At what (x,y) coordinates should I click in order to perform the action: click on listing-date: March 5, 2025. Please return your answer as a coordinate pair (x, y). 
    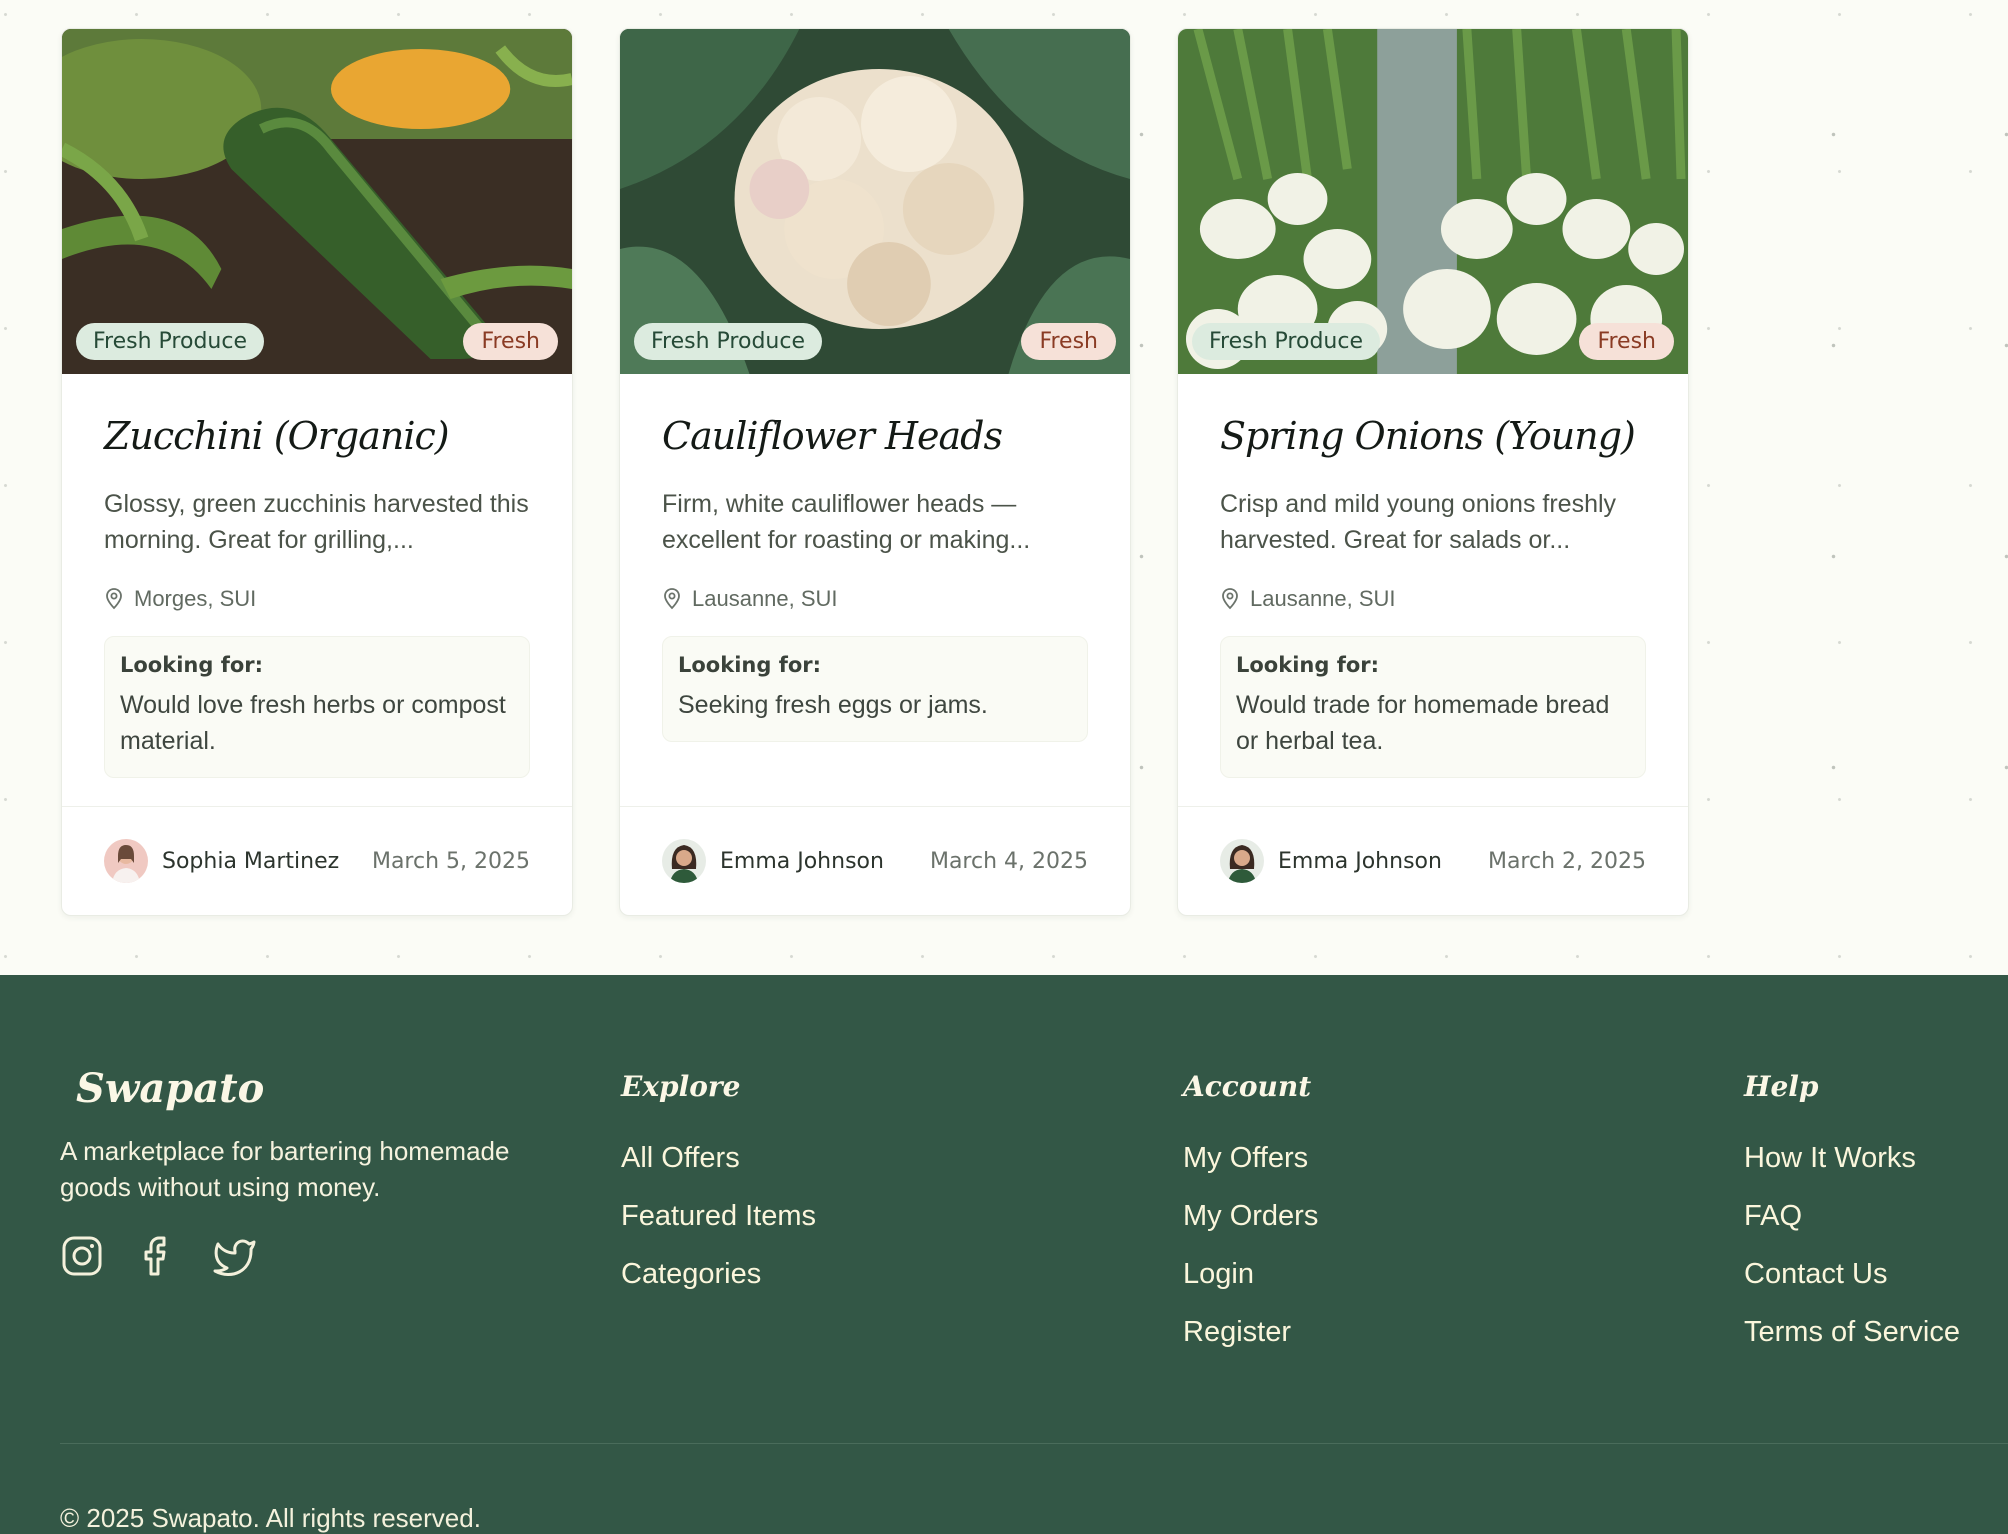
    Looking at the image, I should click on (450, 861).